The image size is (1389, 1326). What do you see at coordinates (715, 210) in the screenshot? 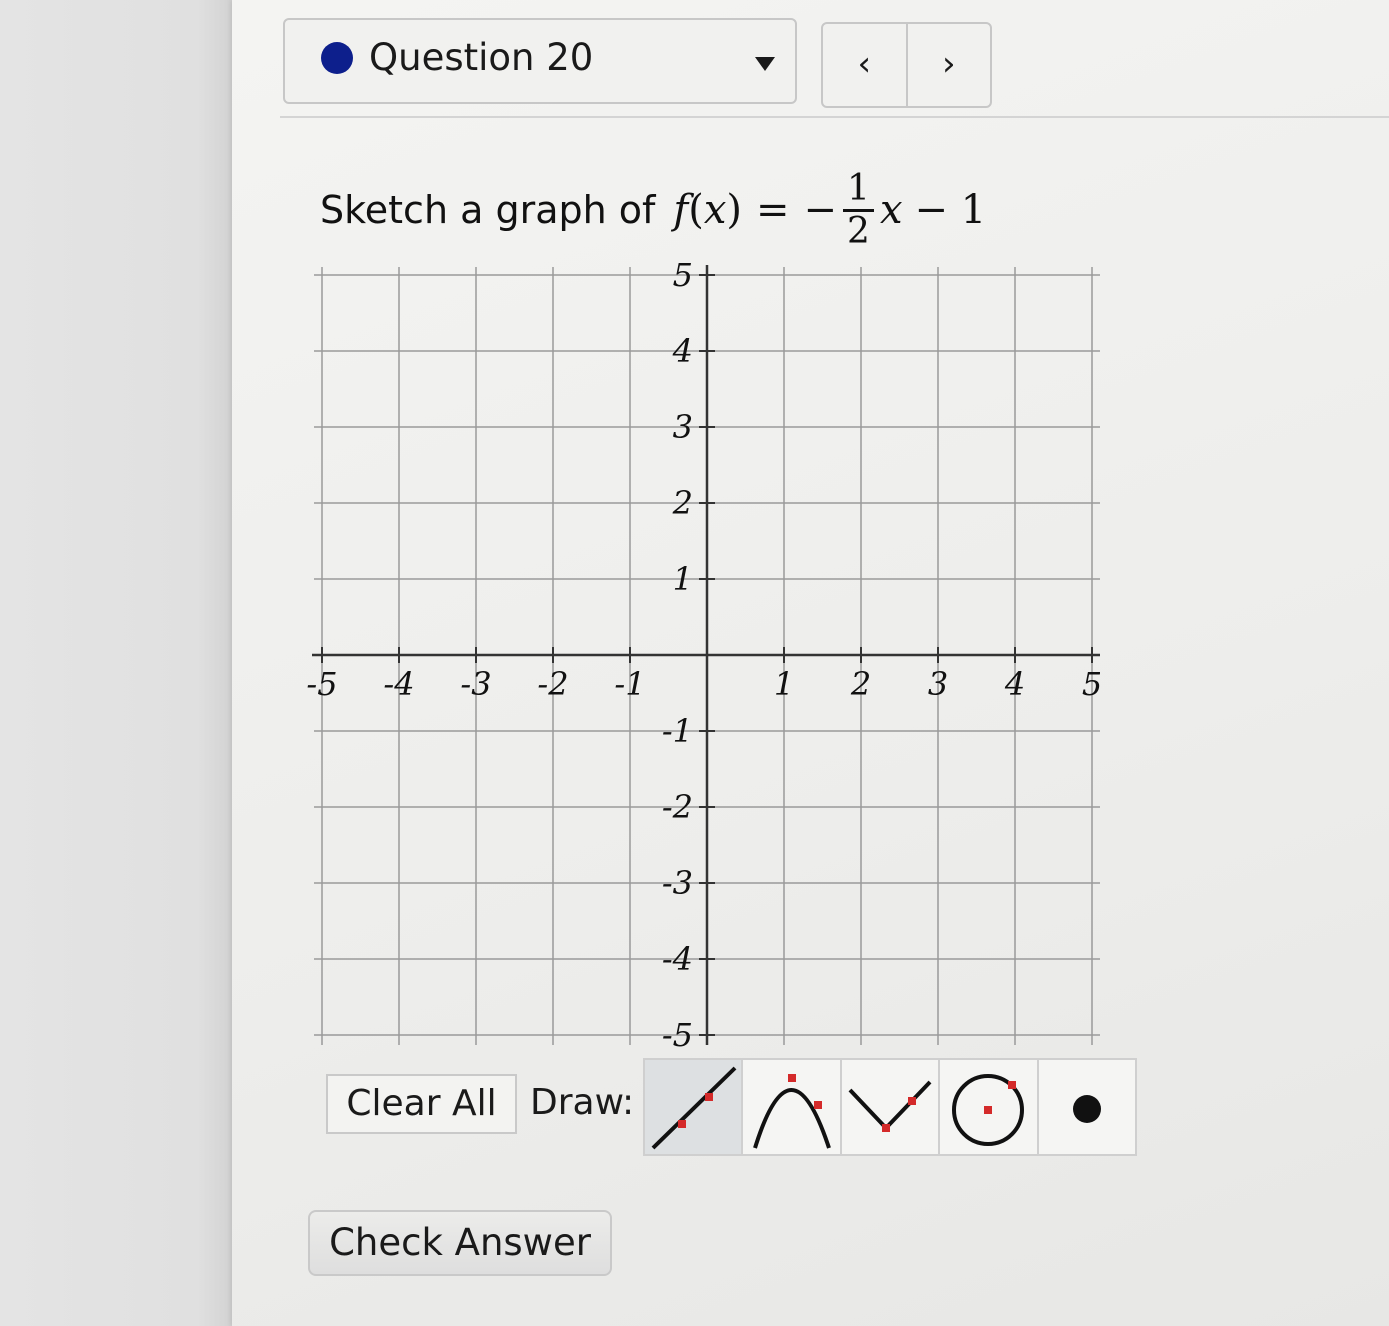
I see `function-variable: x` at bounding box center [715, 210].